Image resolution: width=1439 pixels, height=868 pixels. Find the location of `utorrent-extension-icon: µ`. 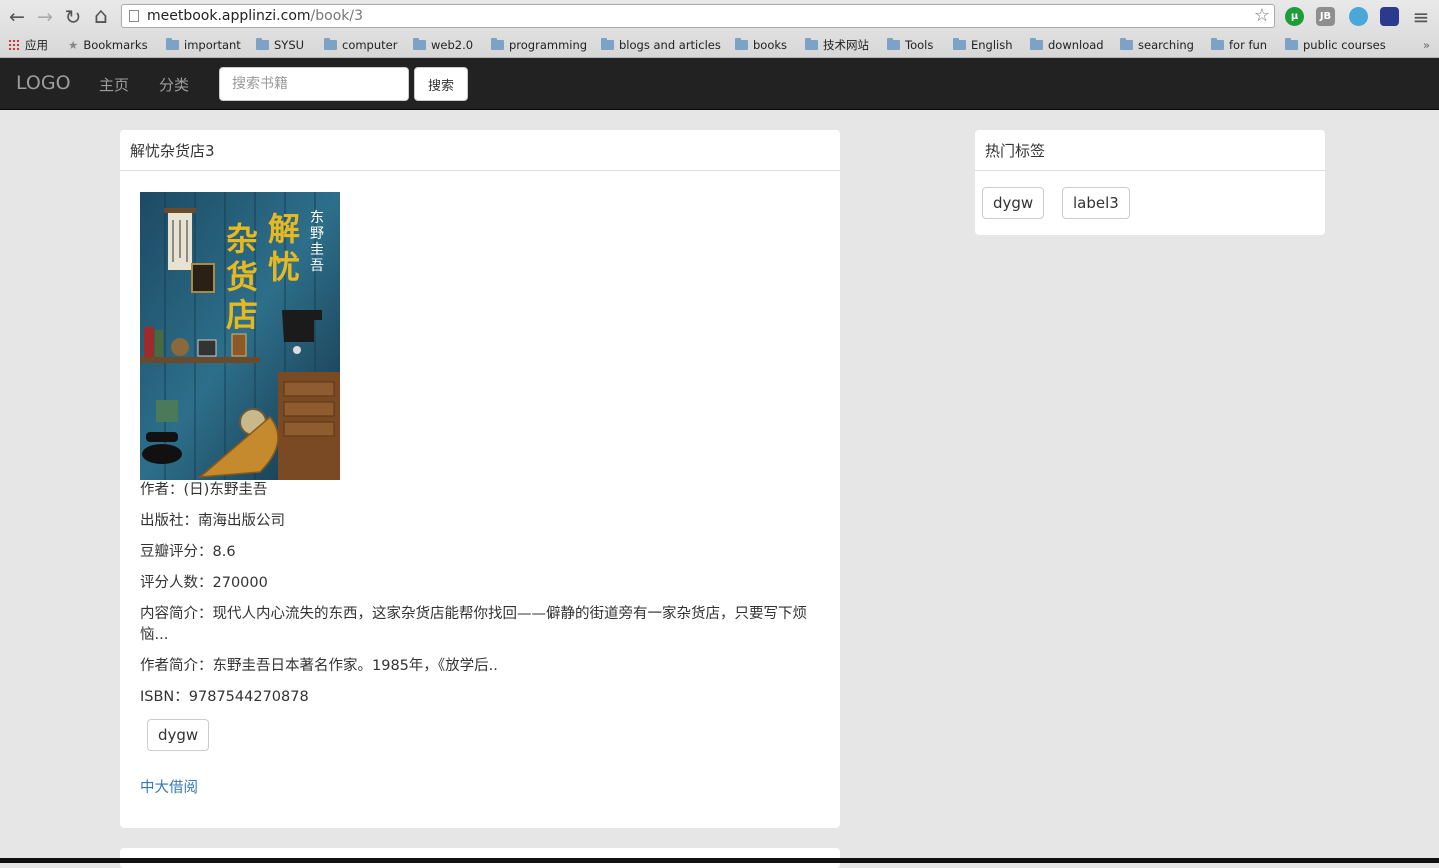

utorrent-extension-icon: µ is located at coordinates (1294, 16).